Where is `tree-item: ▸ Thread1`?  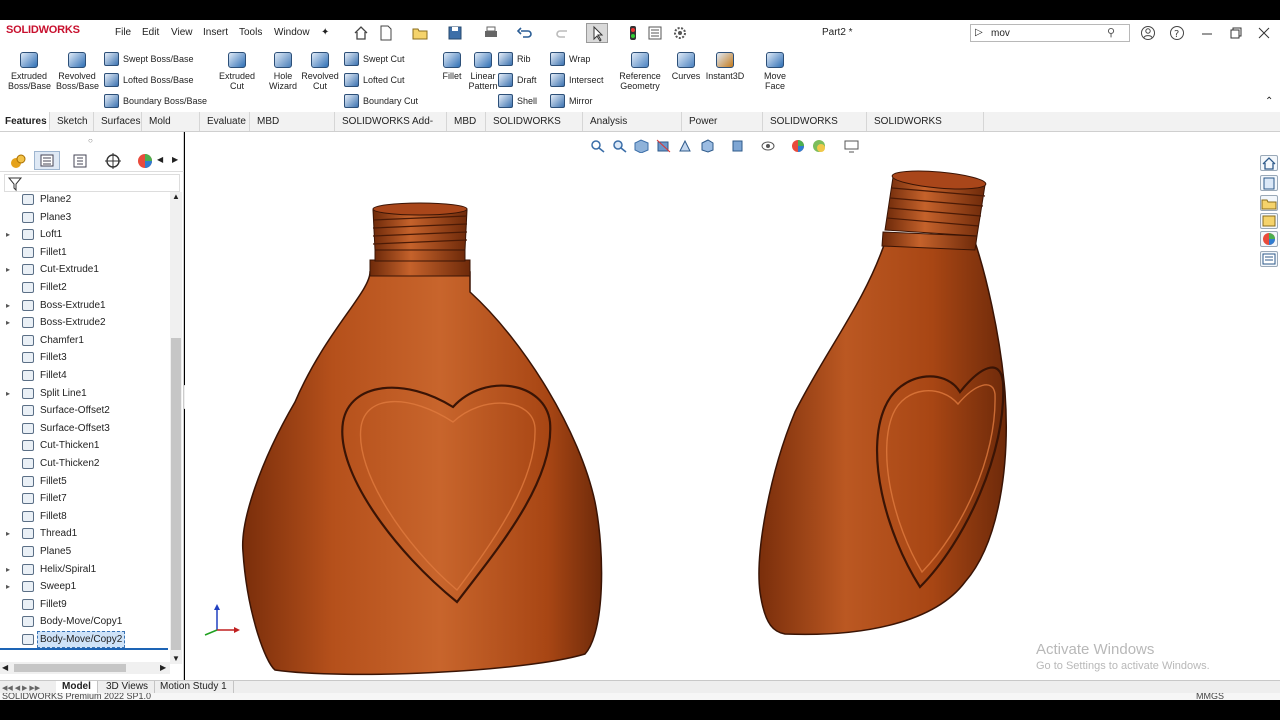
tree-item: ▸ Thread1 is located at coordinates (84, 533).